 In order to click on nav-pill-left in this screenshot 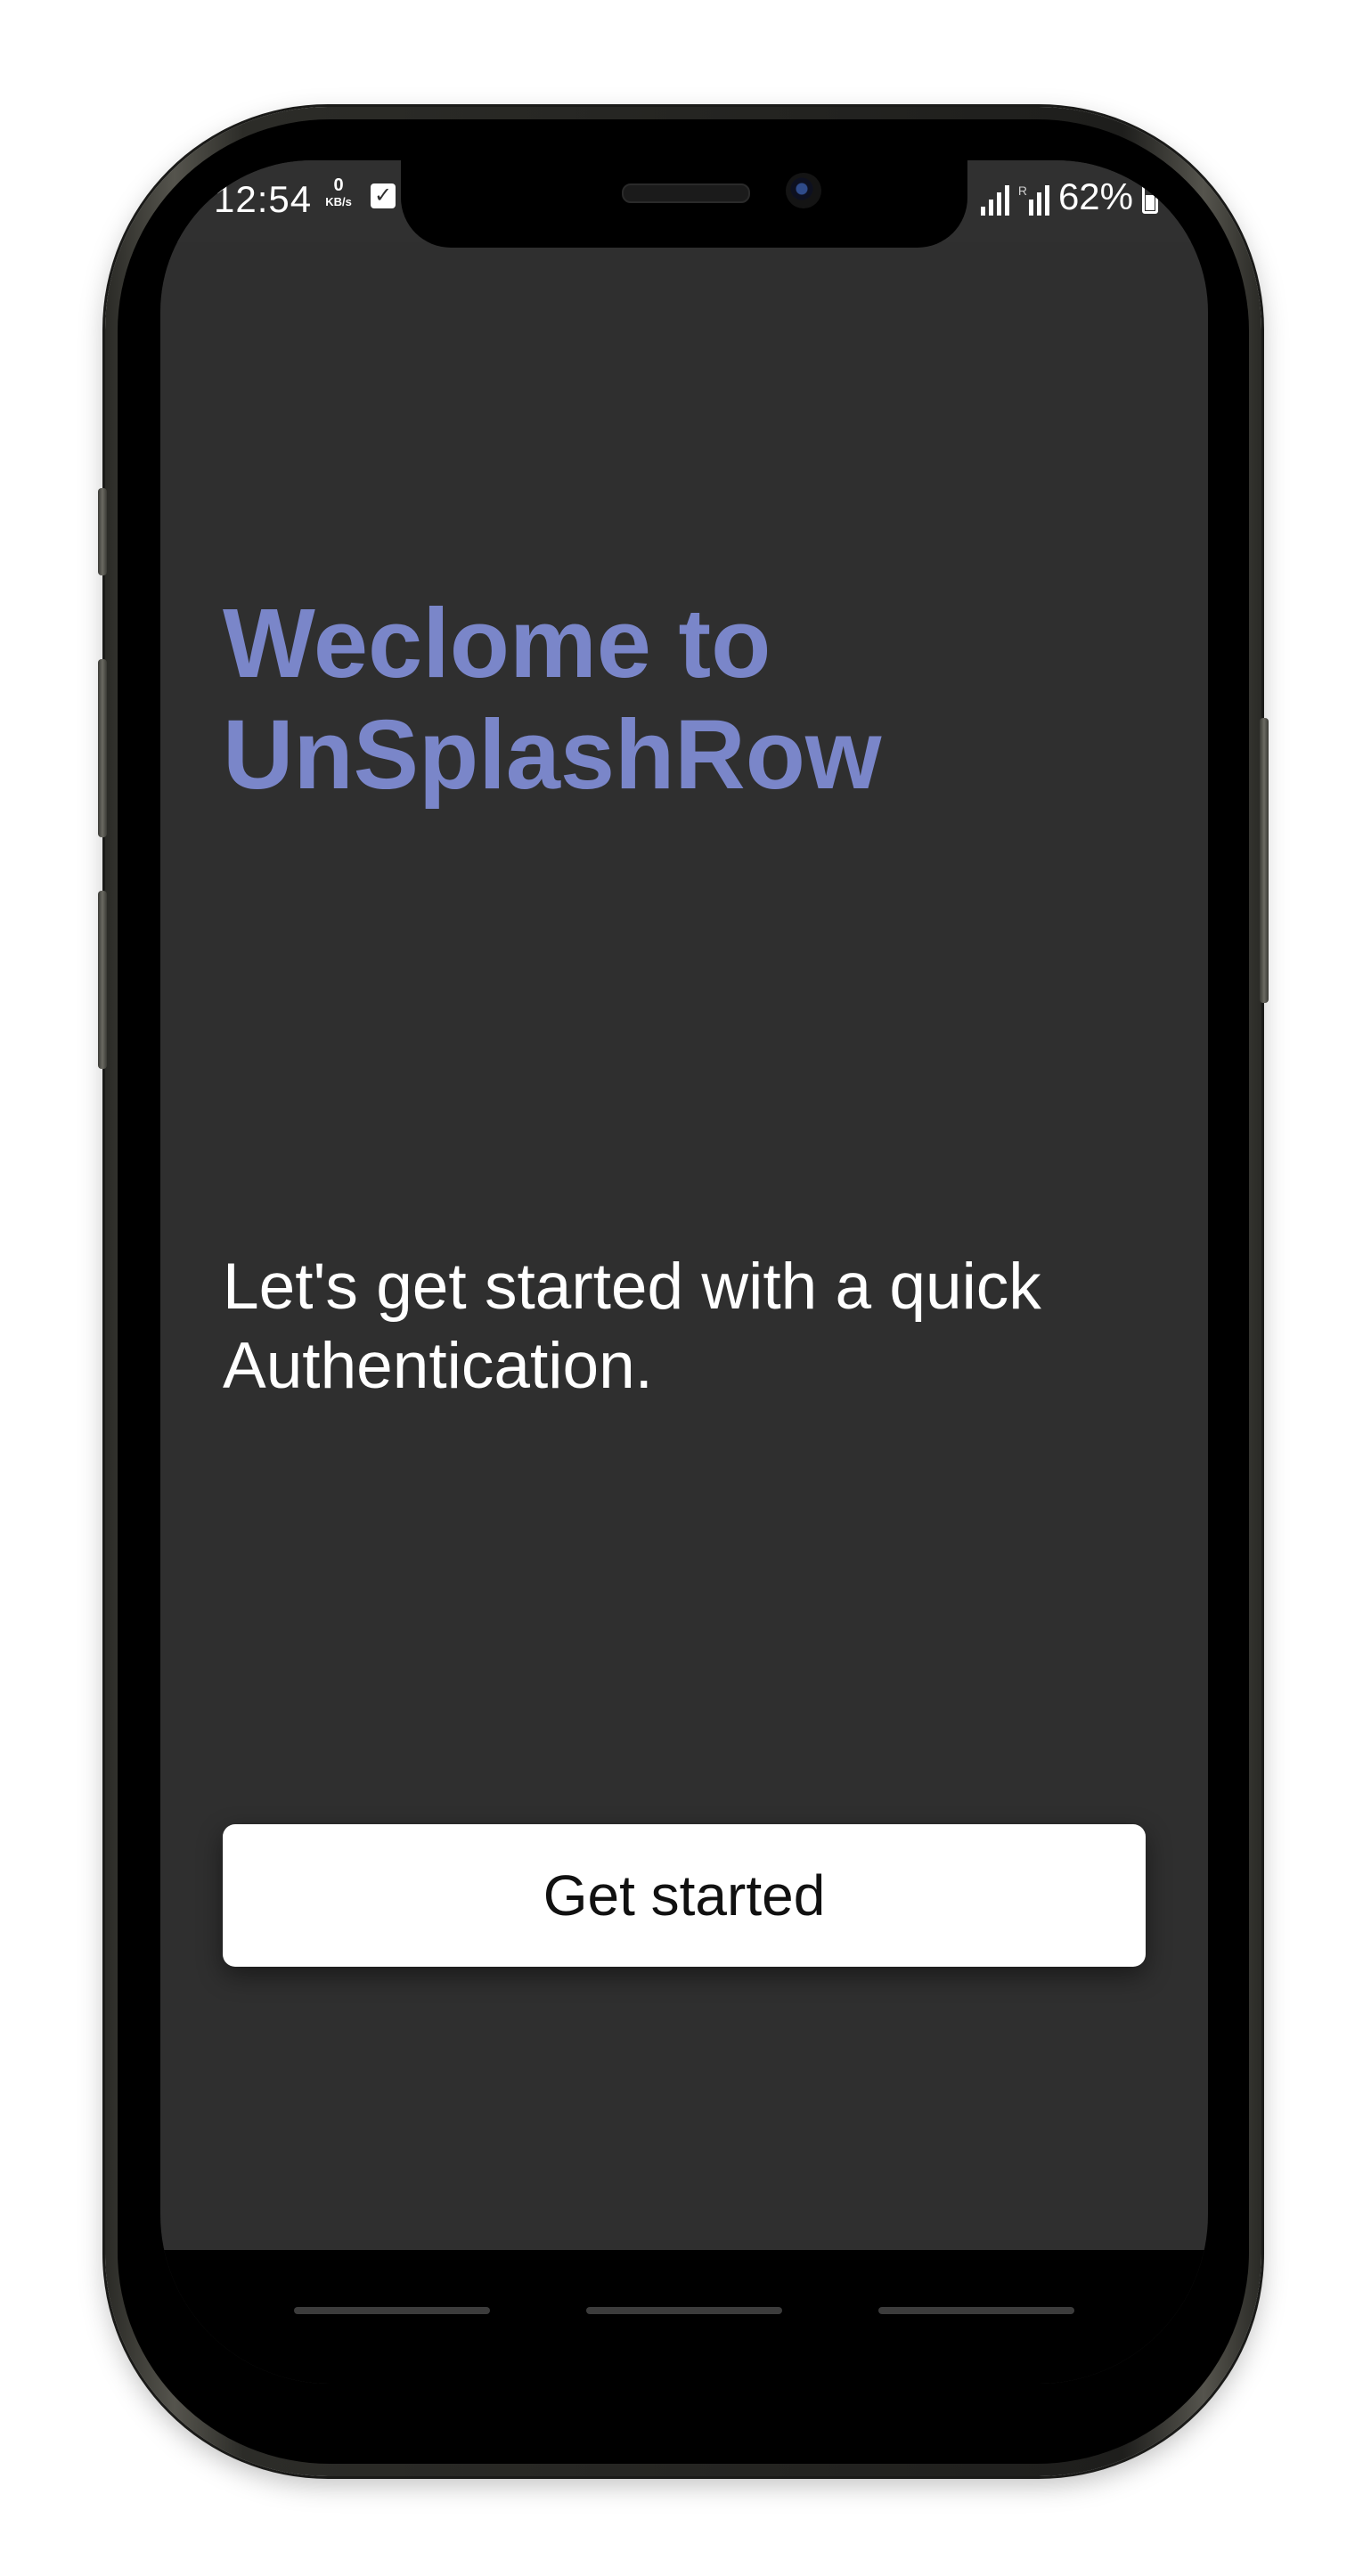, I will do `click(392, 2310)`.